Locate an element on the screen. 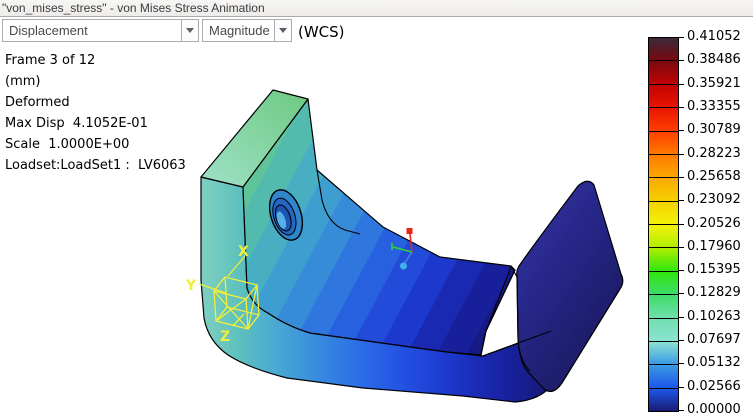 This screenshot has width=753, height=419. legend-value-label: 0.05132 is located at coordinates (714, 362).